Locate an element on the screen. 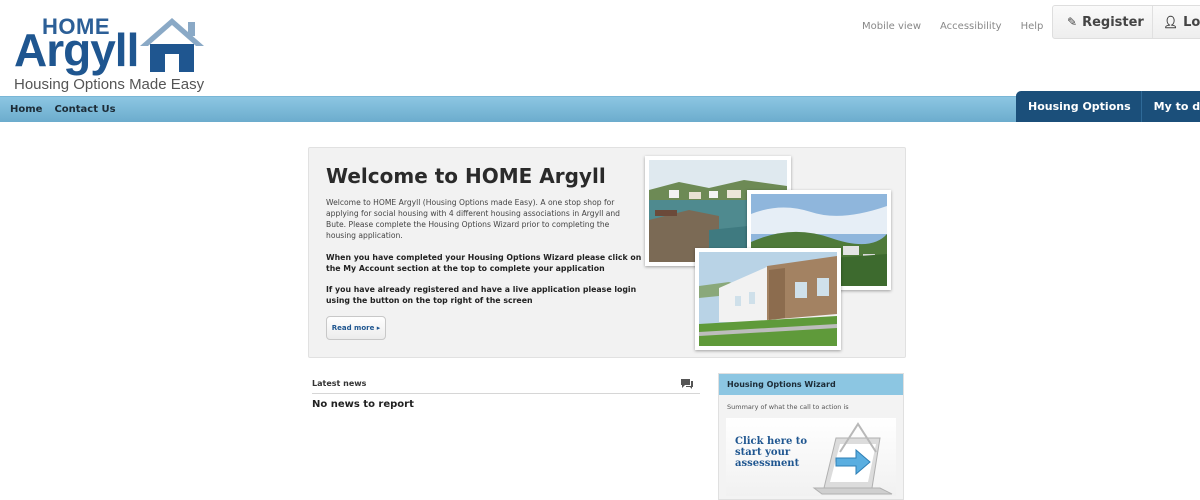 The height and width of the screenshot is (500, 1200). news-title: Latest news is located at coordinates (339, 383).